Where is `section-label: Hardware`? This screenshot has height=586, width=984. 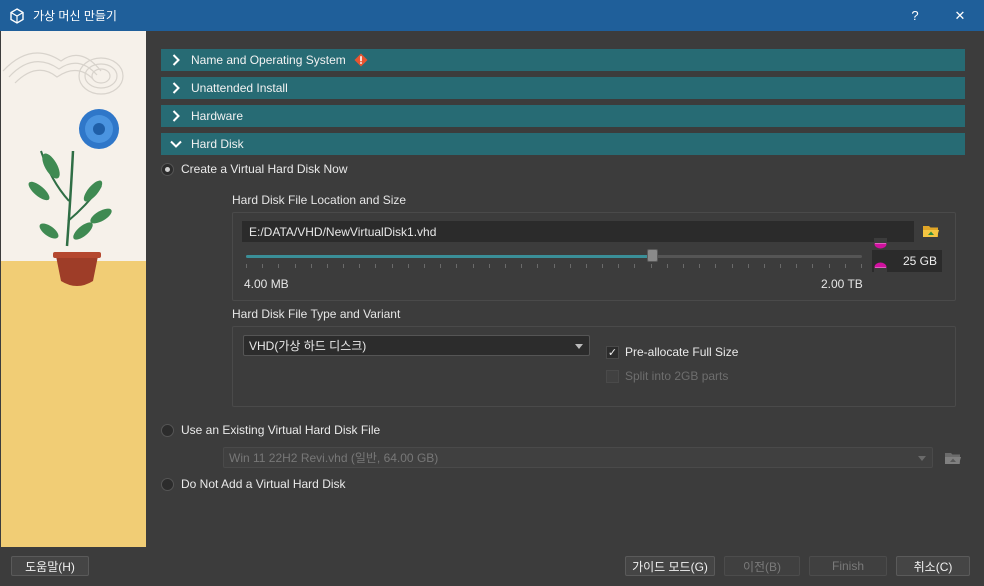 section-label: Hardware is located at coordinates (217, 116).